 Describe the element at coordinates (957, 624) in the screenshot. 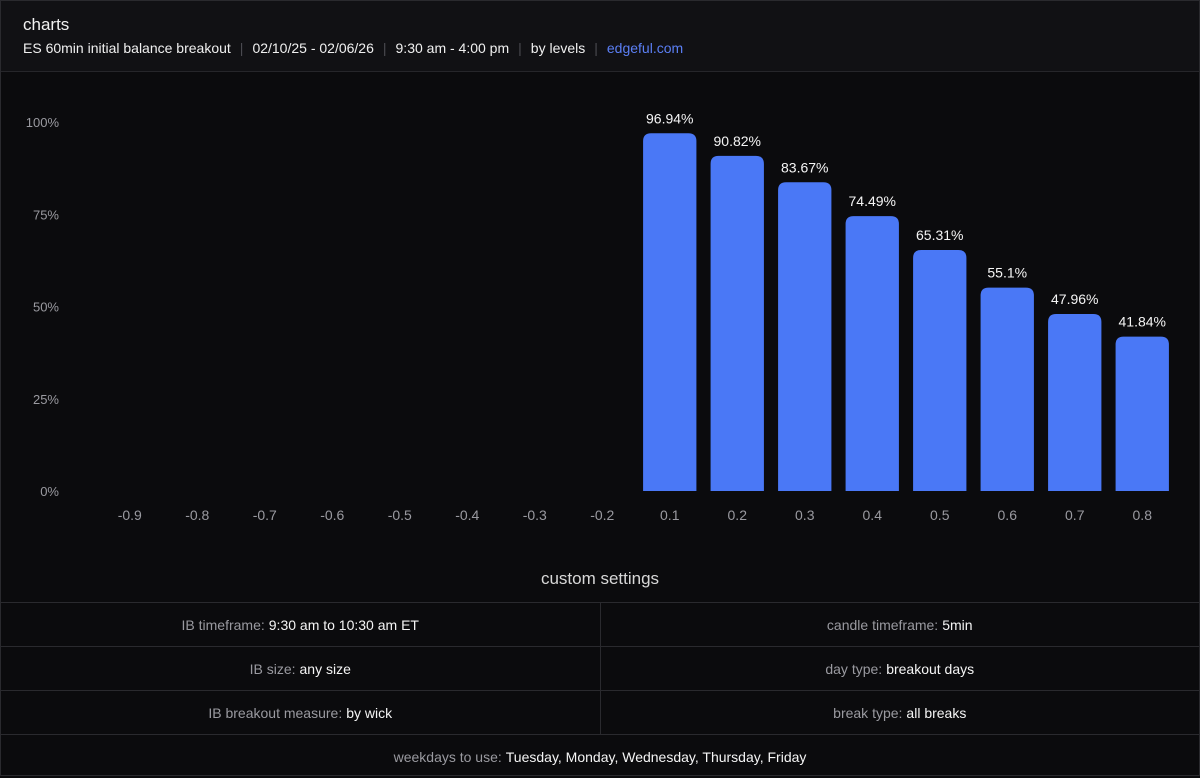

I see `setting-value: 5min` at that location.